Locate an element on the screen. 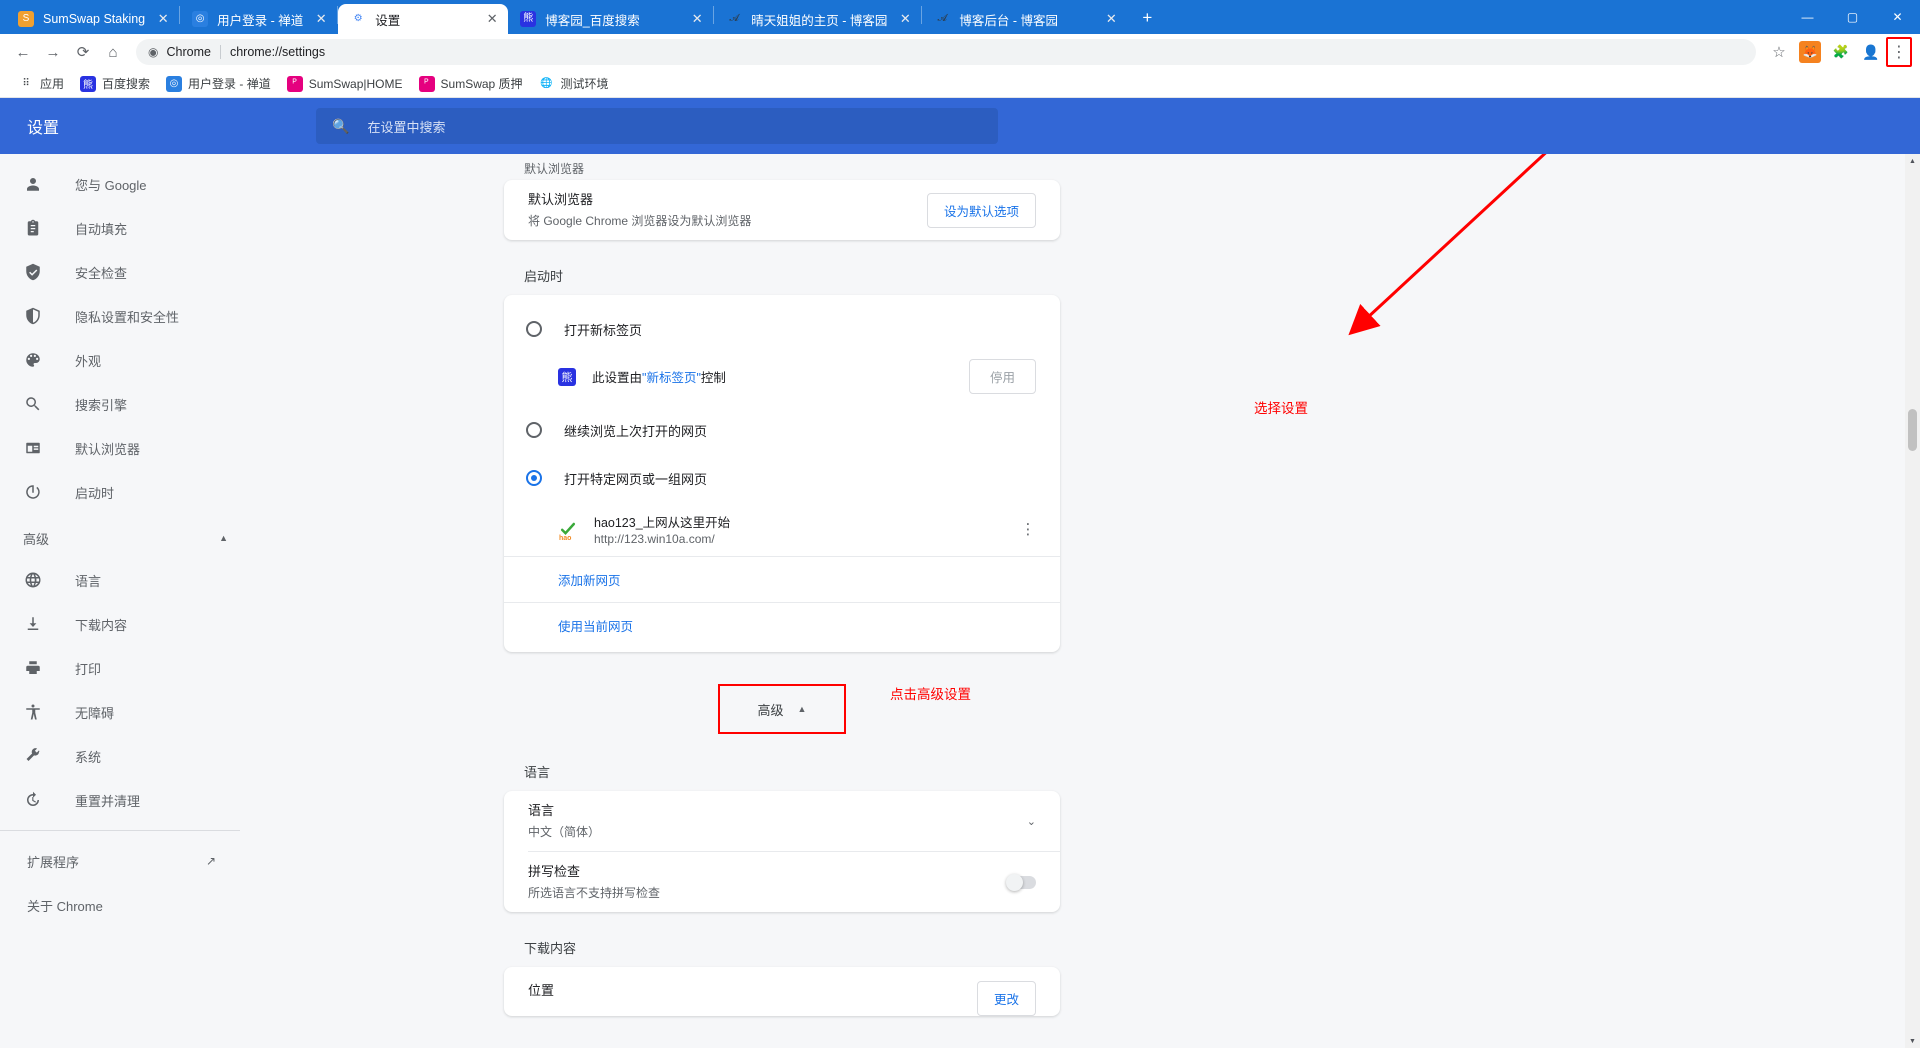  bookmark-item: ᴾ SumSwap|HOME is located at coordinates (345, 84).